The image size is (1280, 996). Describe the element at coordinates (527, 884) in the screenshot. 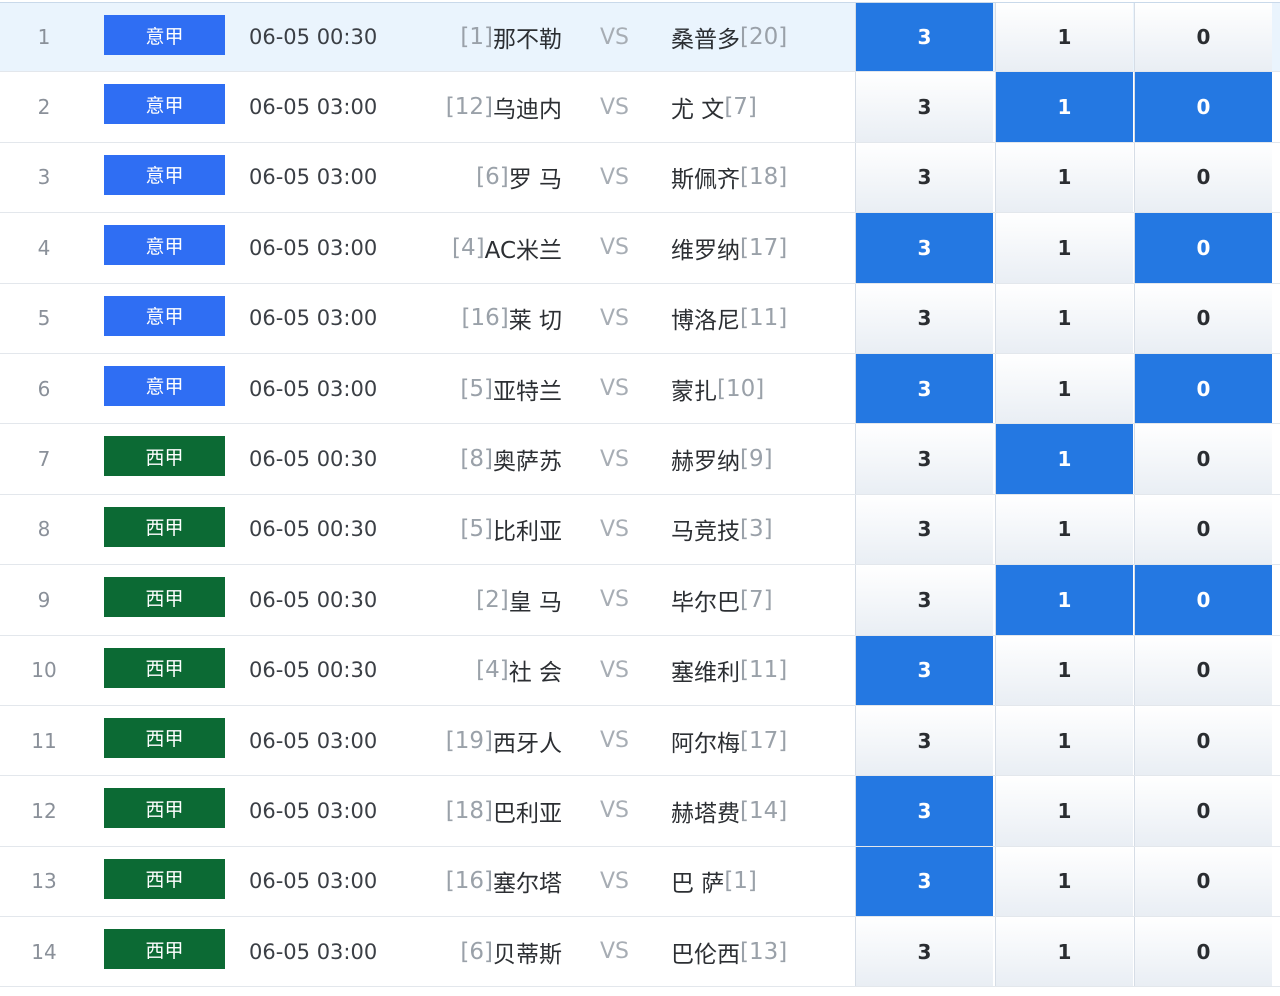

I see `home-team-name: 塞尔塔` at that location.